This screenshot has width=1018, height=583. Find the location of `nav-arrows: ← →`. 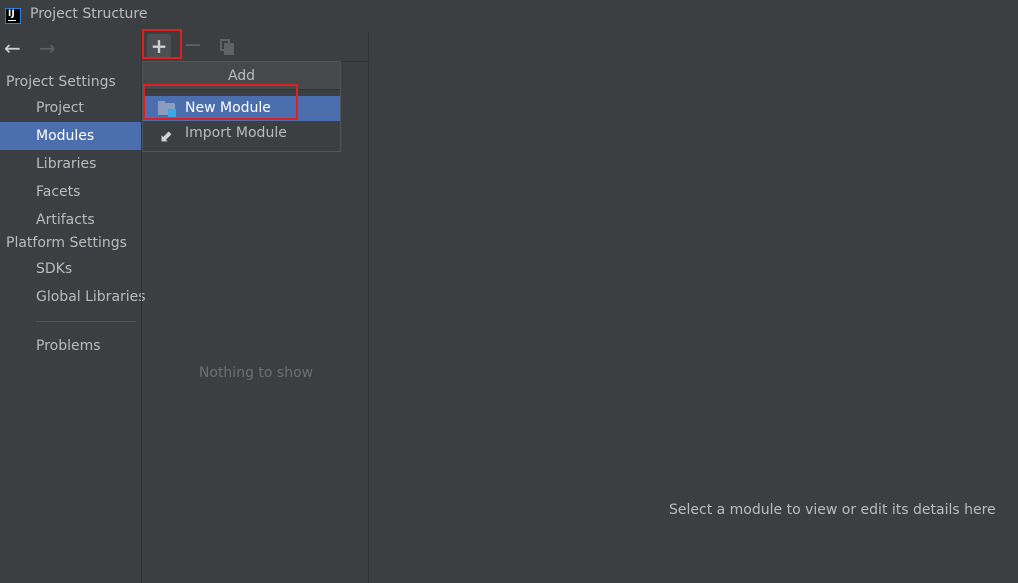

nav-arrows: ← → is located at coordinates (70, 48).